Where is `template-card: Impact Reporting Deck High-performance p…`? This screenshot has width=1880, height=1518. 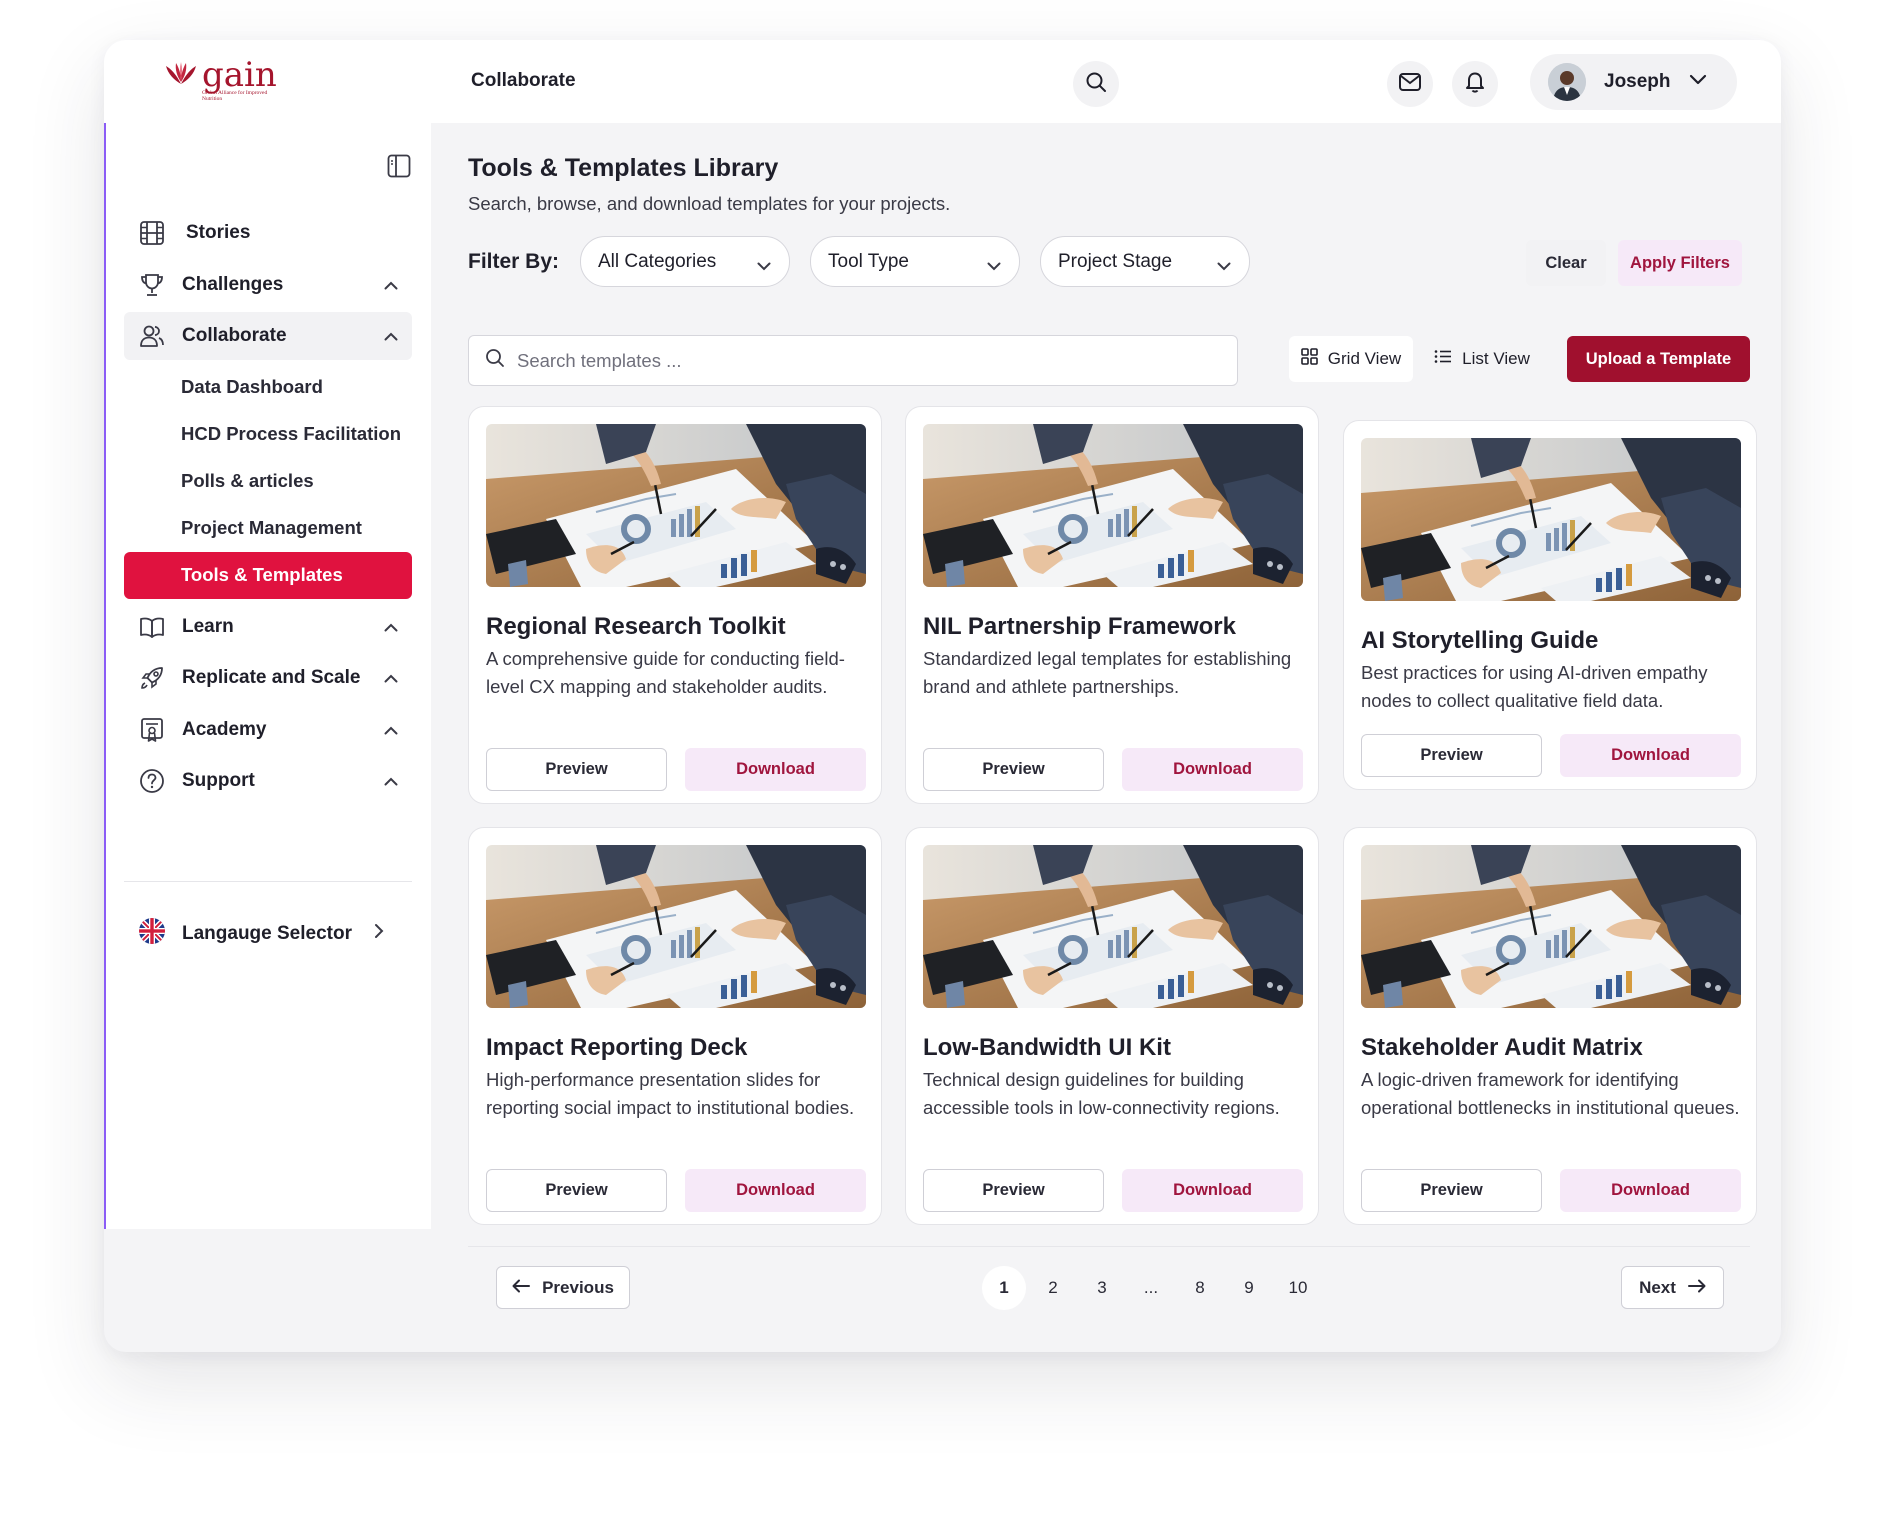 template-card: Impact Reporting Deck High-performance p… is located at coordinates (675, 1026).